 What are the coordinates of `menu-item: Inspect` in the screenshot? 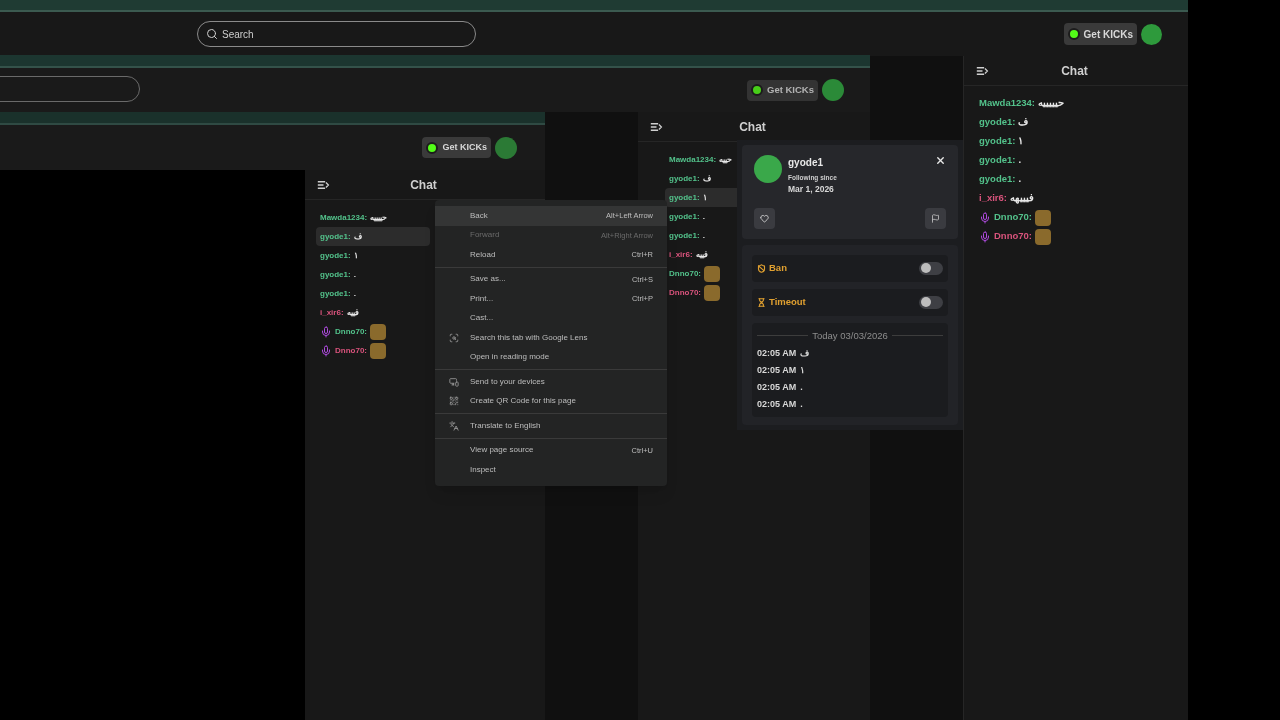 It's located at (551, 470).